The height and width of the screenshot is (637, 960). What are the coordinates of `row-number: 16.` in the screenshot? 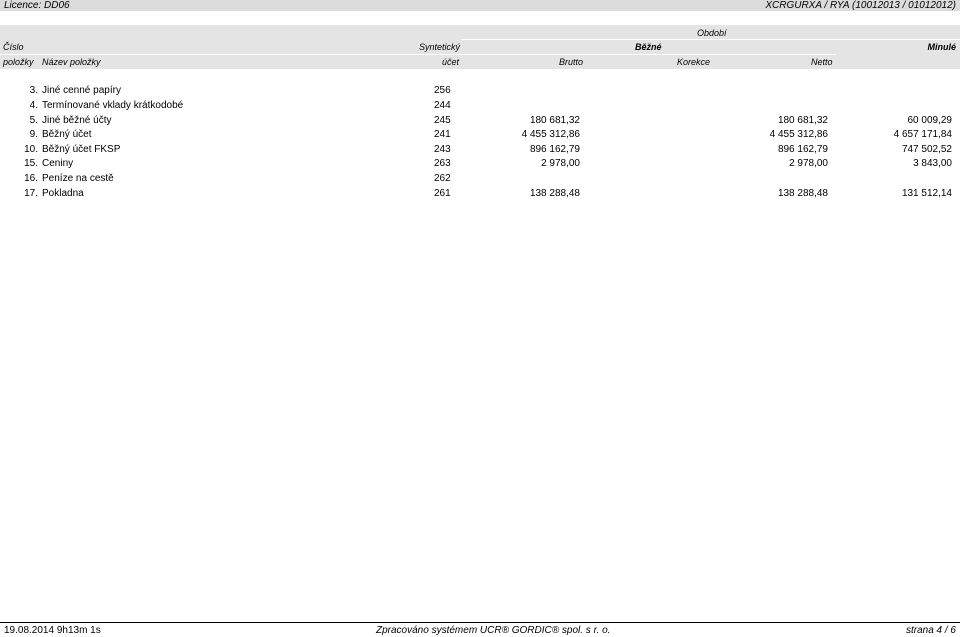 It's located at (31, 178).